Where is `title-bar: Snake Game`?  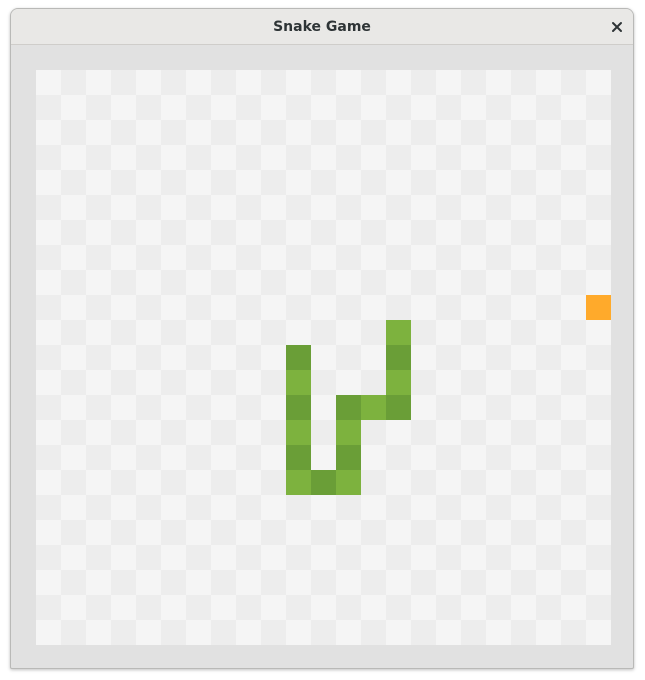 title-bar: Snake Game is located at coordinates (322, 27).